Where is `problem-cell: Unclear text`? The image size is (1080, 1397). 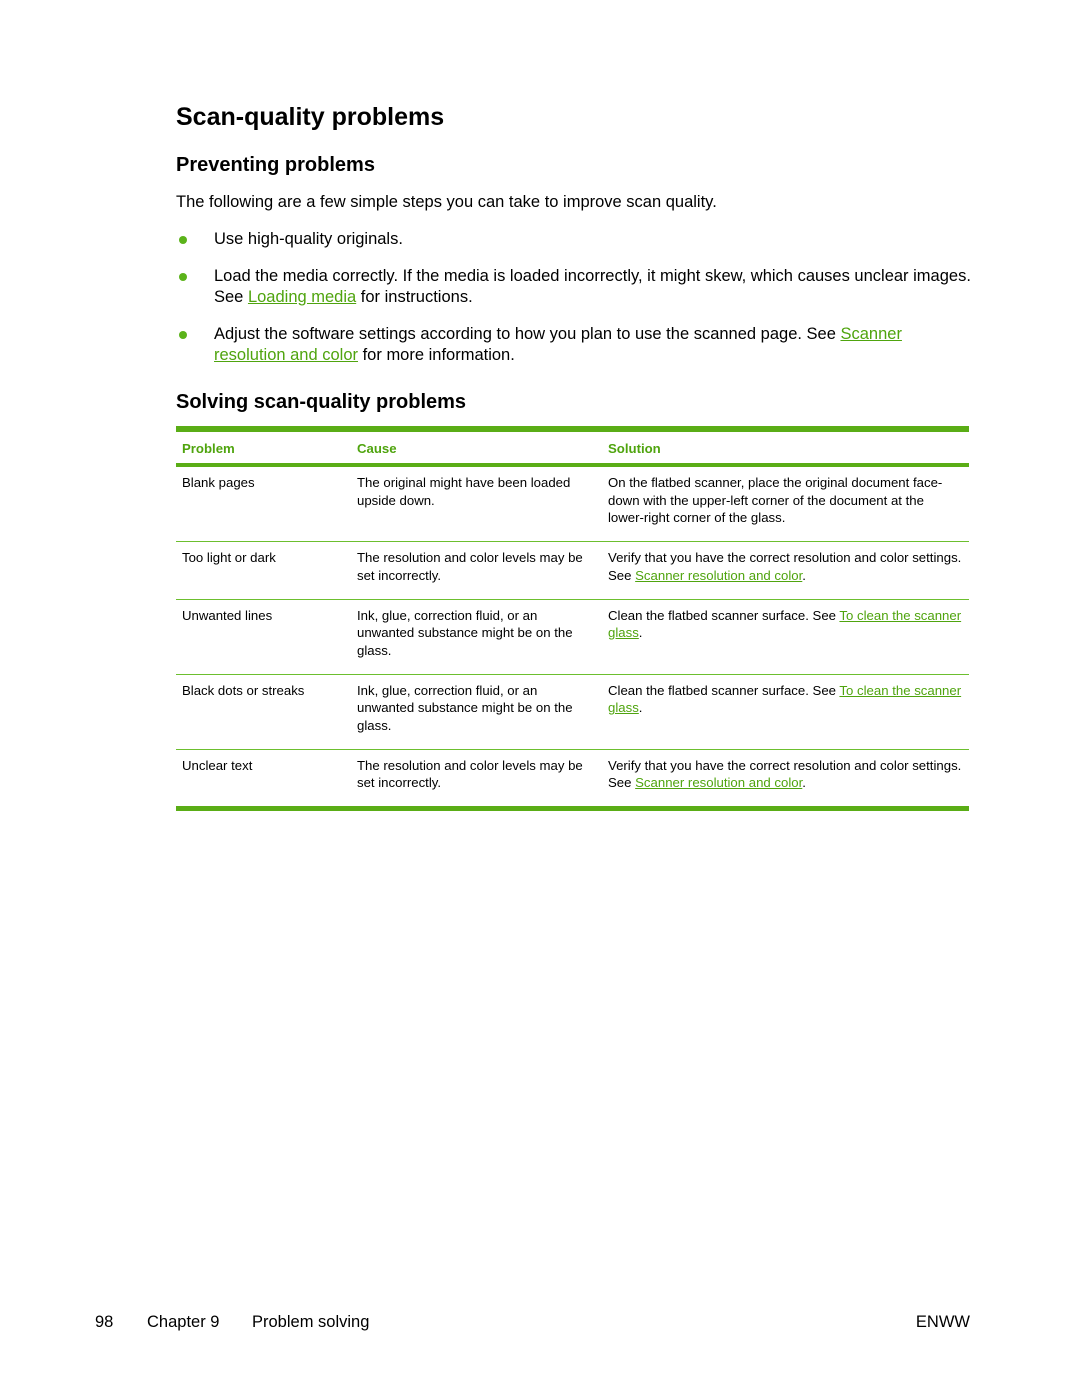 problem-cell: Unclear text is located at coordinates (217, 765).